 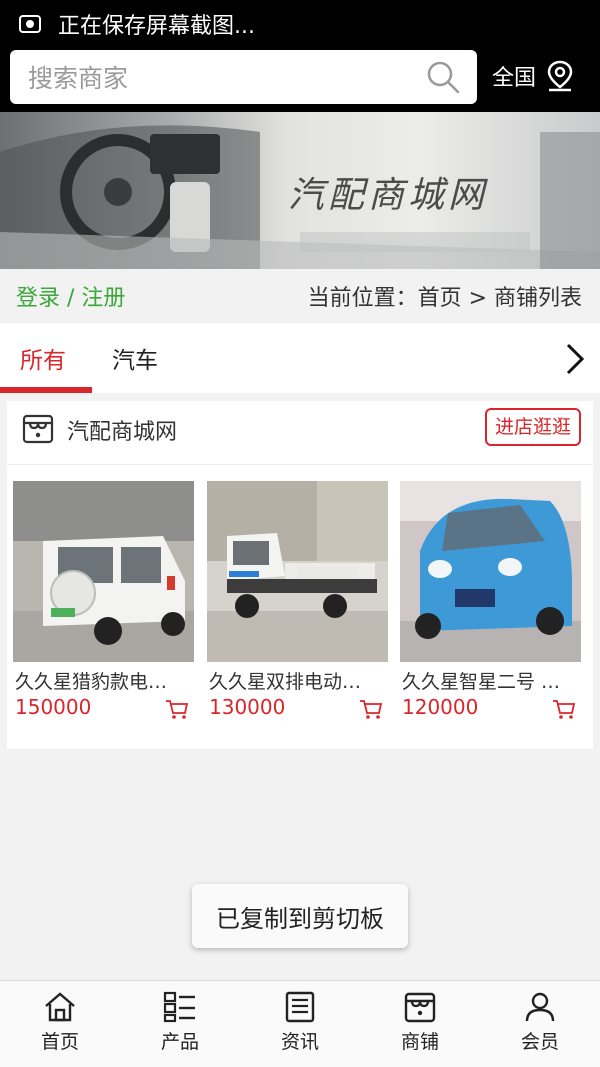 What do you see at coordinates (122, 430) in the screenshot?
I see `shop-name: 汽配商城网` at bounding box center [122, 430].